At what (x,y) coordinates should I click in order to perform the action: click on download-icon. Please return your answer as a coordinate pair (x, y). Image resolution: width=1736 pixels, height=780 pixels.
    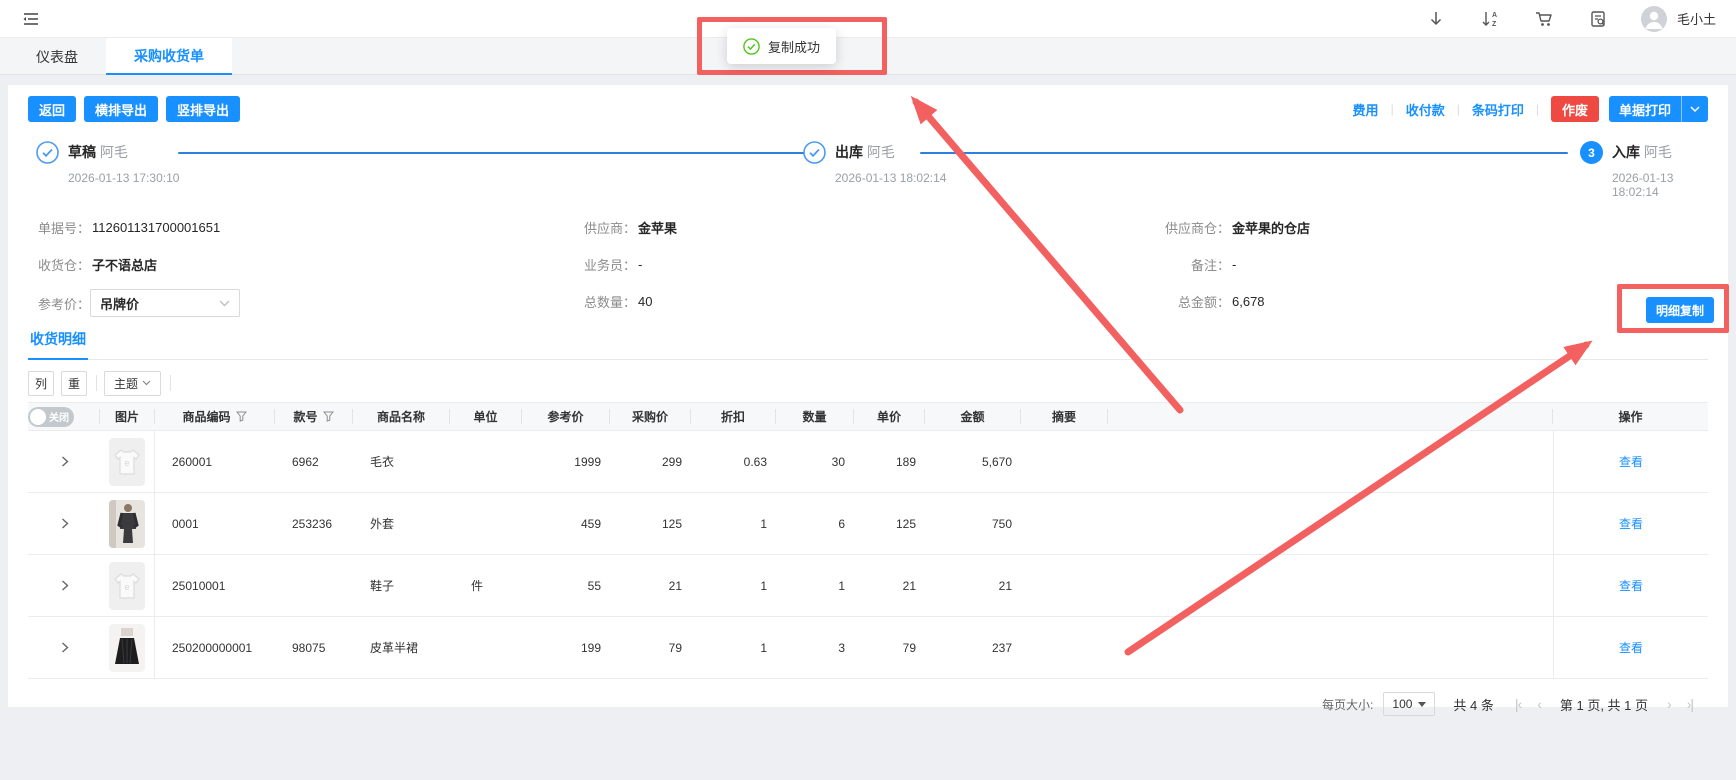
    Looking at the image, I should click on (1436, 19).